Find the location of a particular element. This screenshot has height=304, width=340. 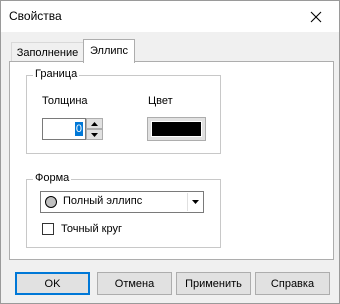

tab-fill-label: Заполнение is located at coordinates (47, 52).